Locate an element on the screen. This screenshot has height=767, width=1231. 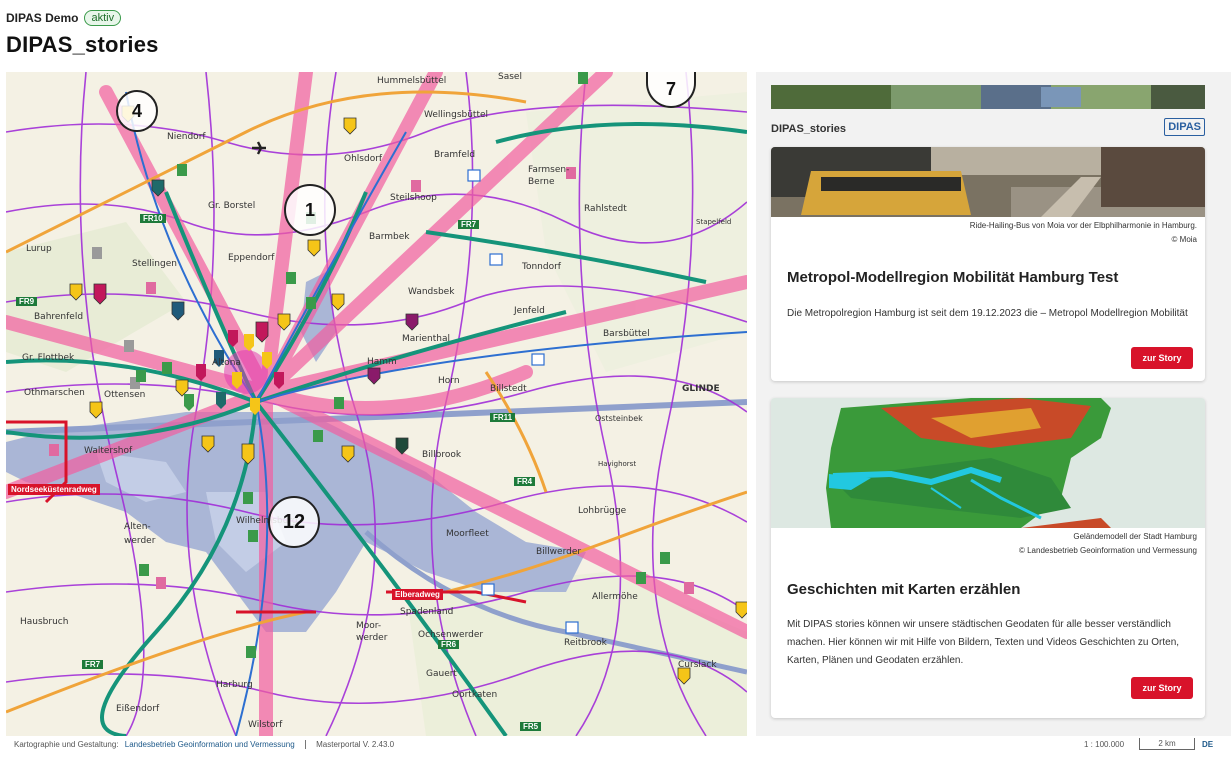
map-label: Bahrenfeld is located at coordinates (59, 317).